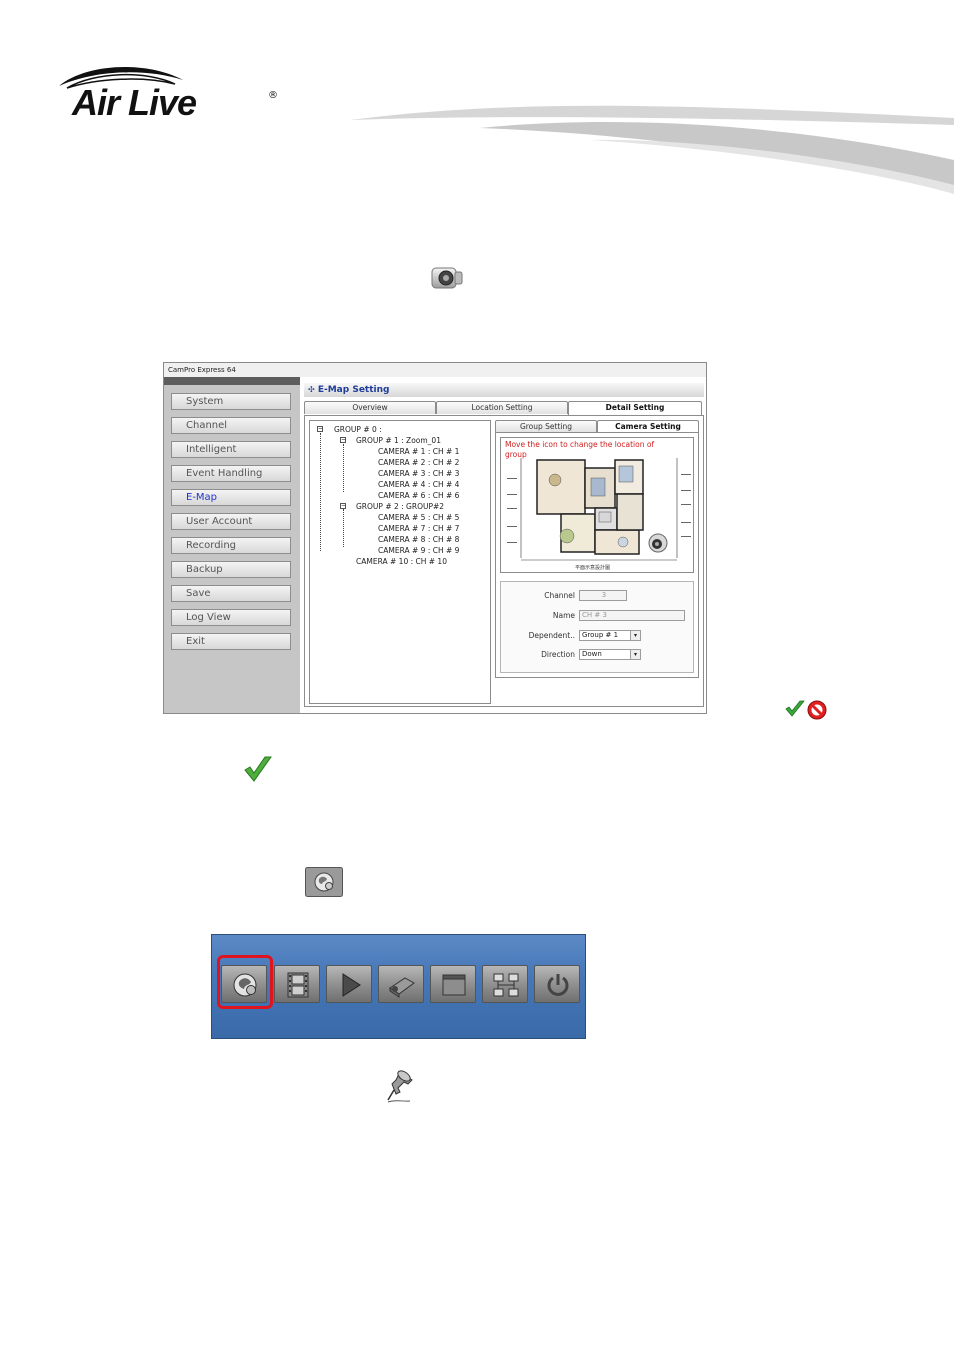  I want to click on sidebar-item-save: Save, so click(231, 593).